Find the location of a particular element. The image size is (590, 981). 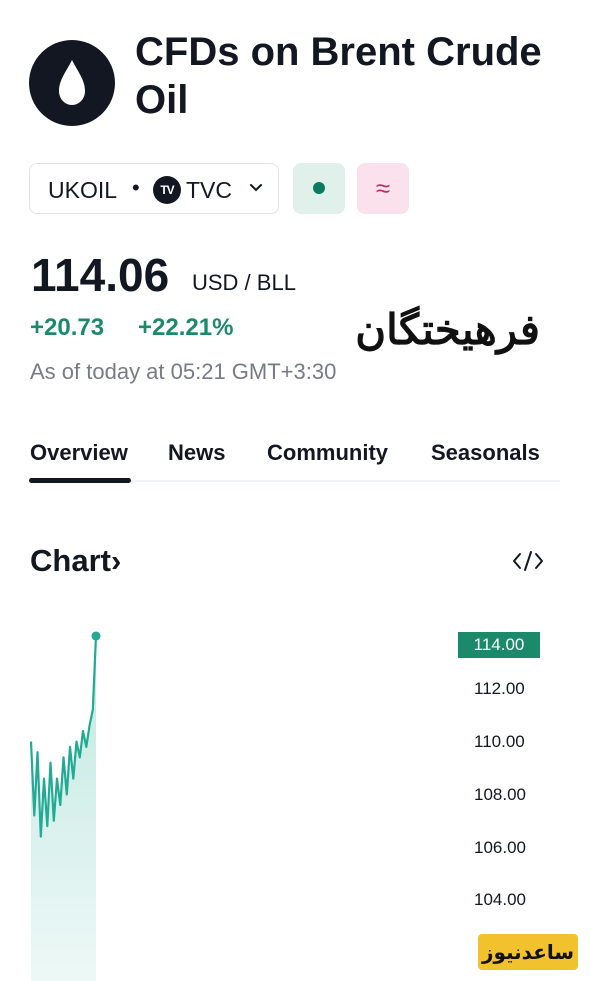

oil-drop-icon is located at coordinates (72, 82).